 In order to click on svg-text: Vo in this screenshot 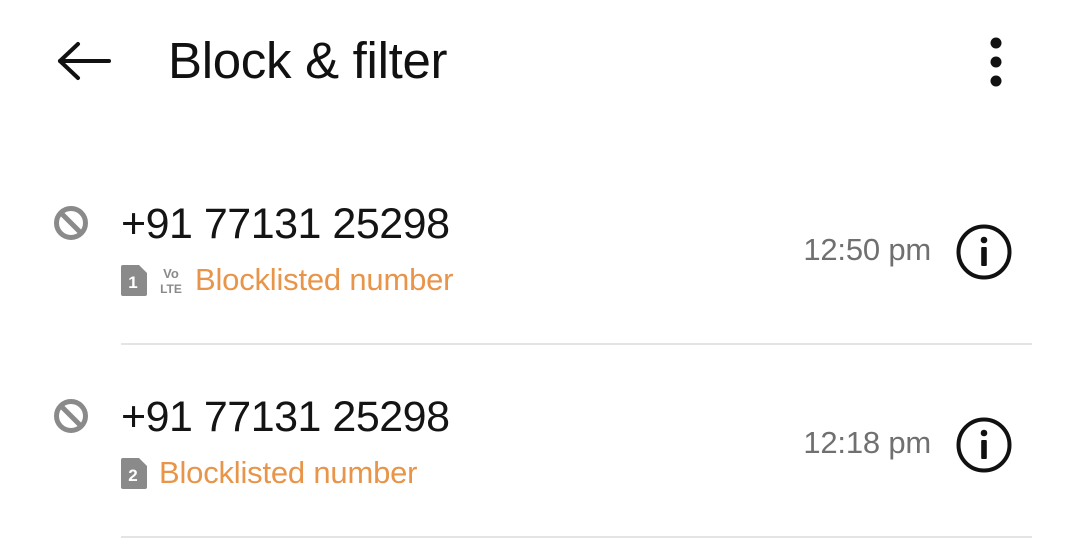, I will do `click(171, 273)`.